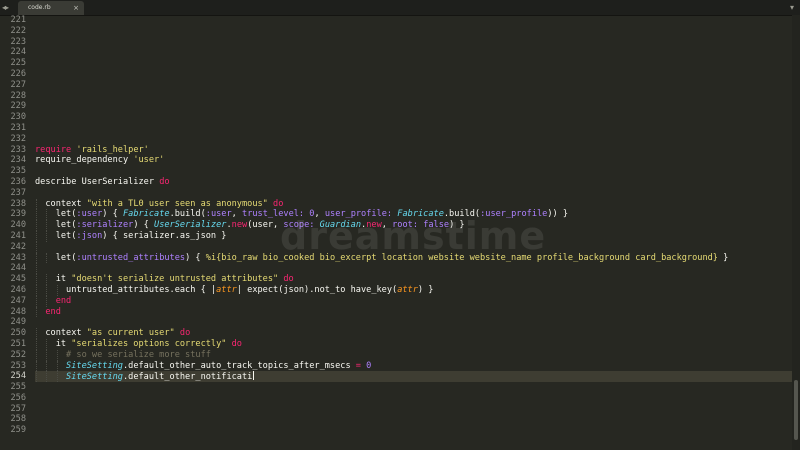  Describe the element at coordinates (792, 7) in the screenshot. I see `tab-dropdown-icon: ▾` at that location.